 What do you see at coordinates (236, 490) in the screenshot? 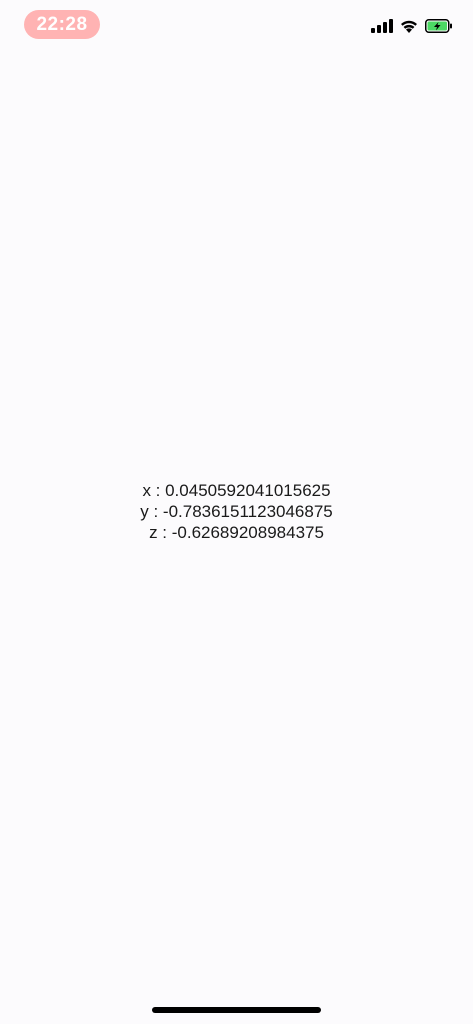
I see `x-value-text: x : 0.0450592041015625` at bounding box center [236, 490].